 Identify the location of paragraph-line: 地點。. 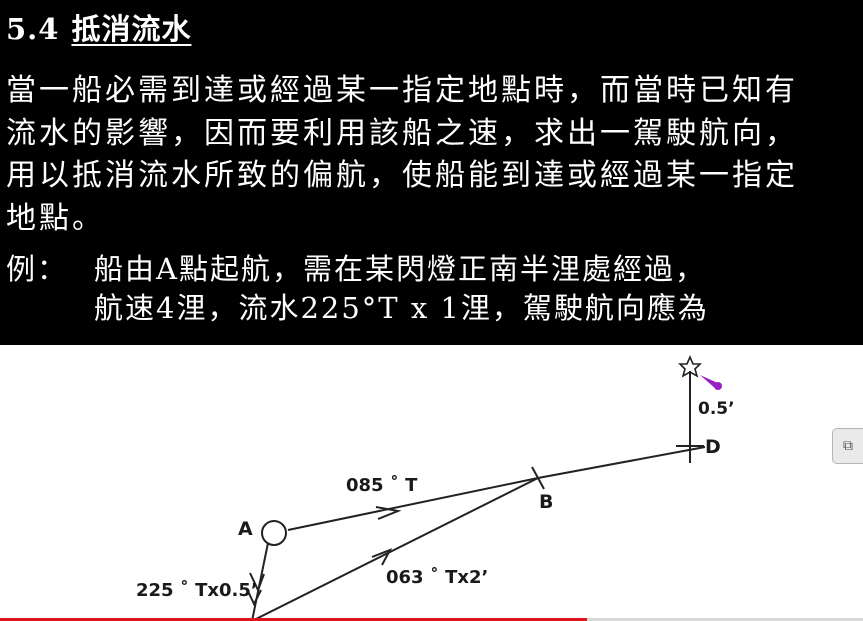
(55, 218).